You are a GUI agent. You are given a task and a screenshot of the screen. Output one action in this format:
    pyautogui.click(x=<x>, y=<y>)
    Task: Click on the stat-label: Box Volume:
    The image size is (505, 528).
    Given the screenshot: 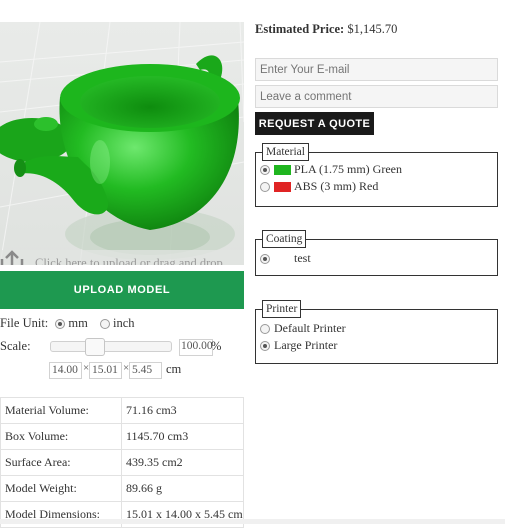 What is the action you would take?
    pyautogui.click(x=61, y=436)
    